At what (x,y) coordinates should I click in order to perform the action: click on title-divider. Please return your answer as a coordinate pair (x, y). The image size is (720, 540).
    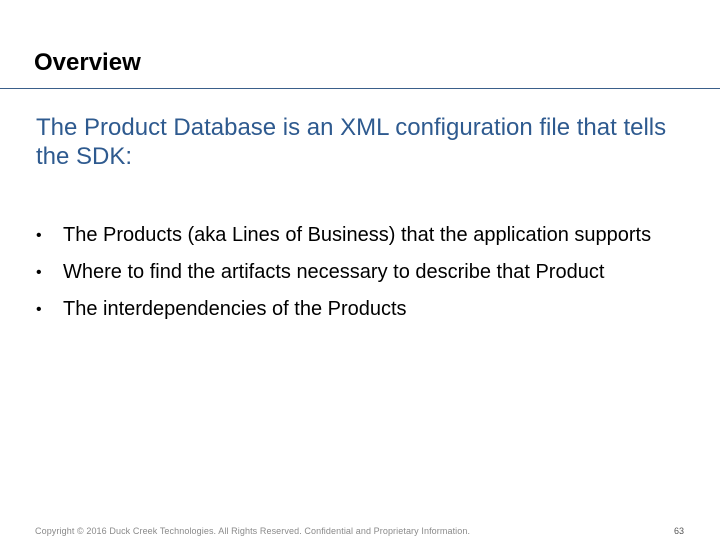
    Looking at the image, I should click on (360, 88).